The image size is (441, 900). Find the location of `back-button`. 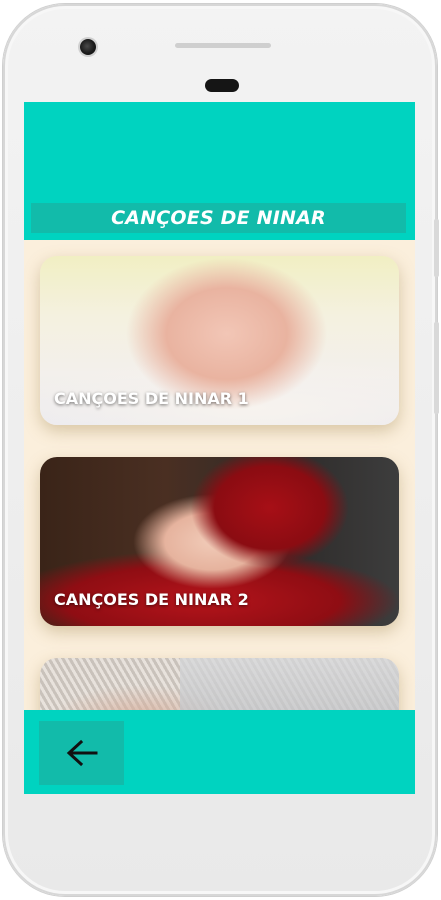

back-button is located at coordinates (81, 753).